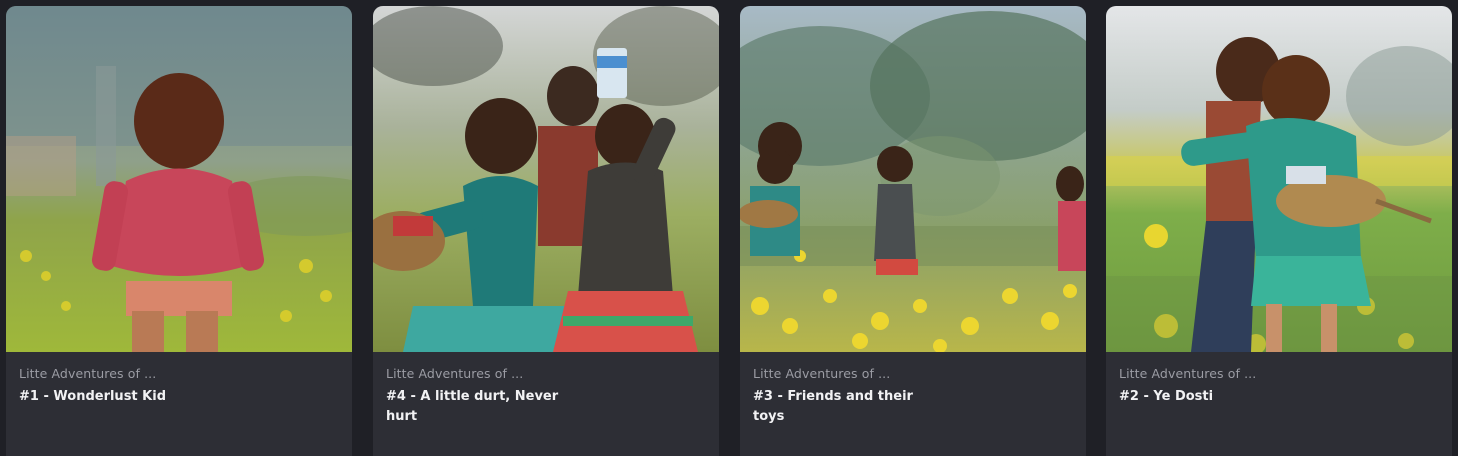 The width and height of the screenshot is (1458, 456). I want to click on nft-title: #3 - Friends and their toys, so click(833, 406).